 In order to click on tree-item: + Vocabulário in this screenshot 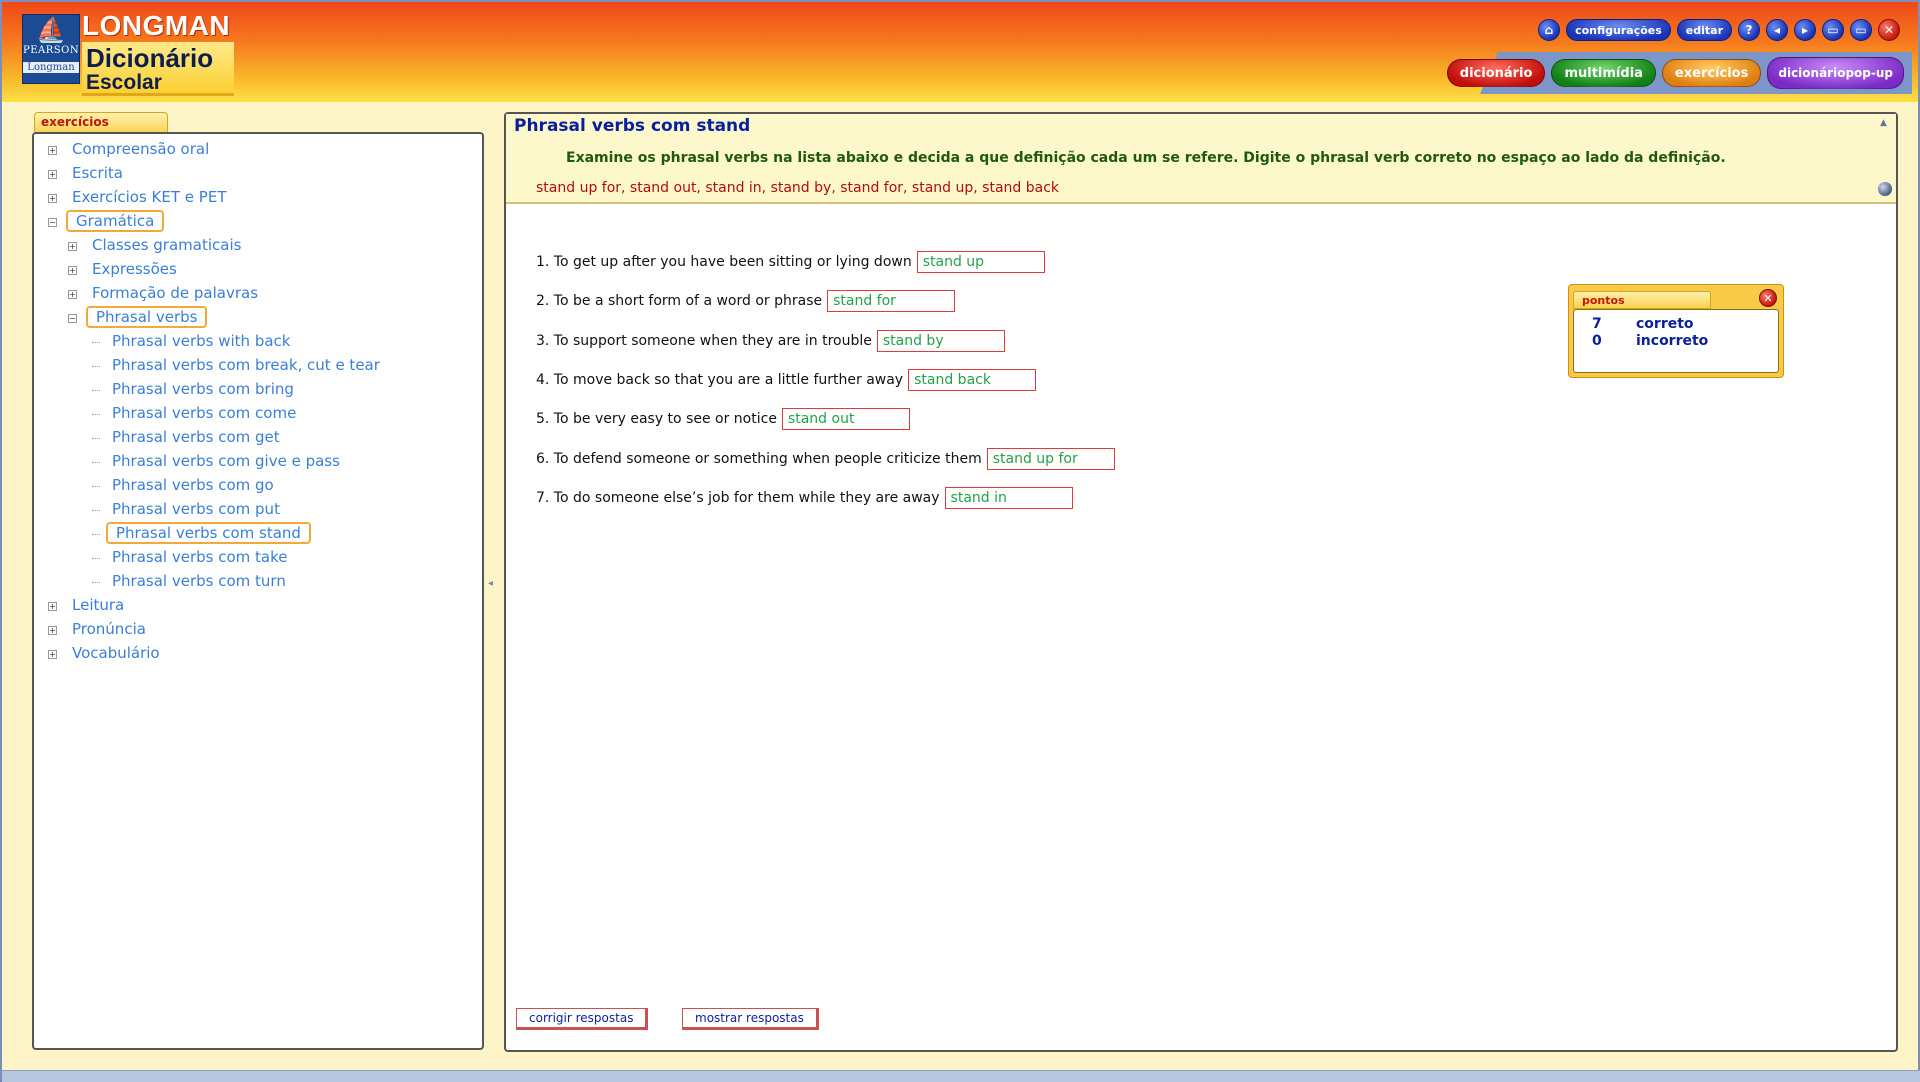, I will do `click(258, 654)`.